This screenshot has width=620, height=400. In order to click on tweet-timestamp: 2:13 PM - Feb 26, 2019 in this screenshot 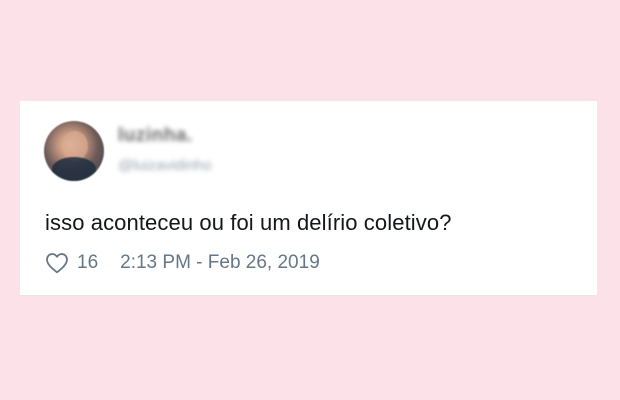, I will do `click(220, 263)`.